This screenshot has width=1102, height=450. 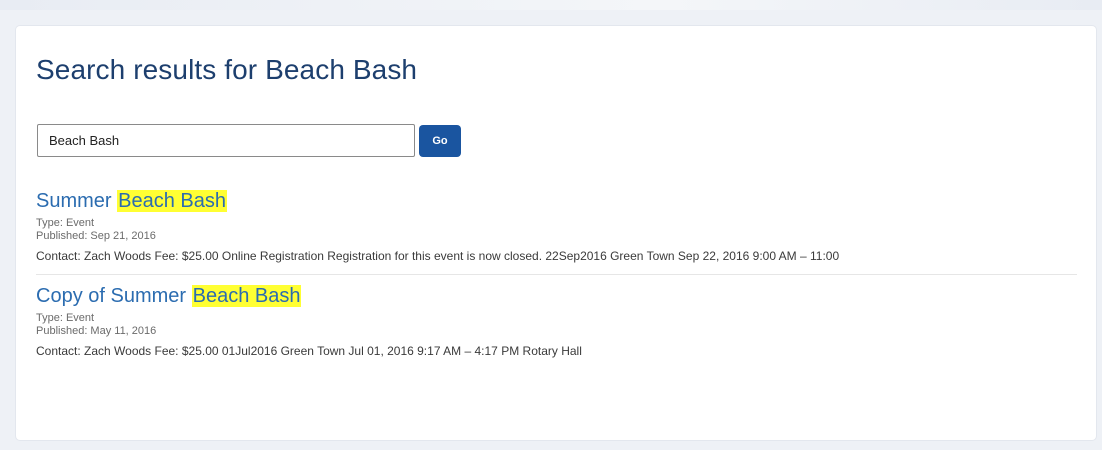 What do you see at coordinates (440, 140) in the screenshot?
I see `go-button: Go` at bounding box center [440, 140].